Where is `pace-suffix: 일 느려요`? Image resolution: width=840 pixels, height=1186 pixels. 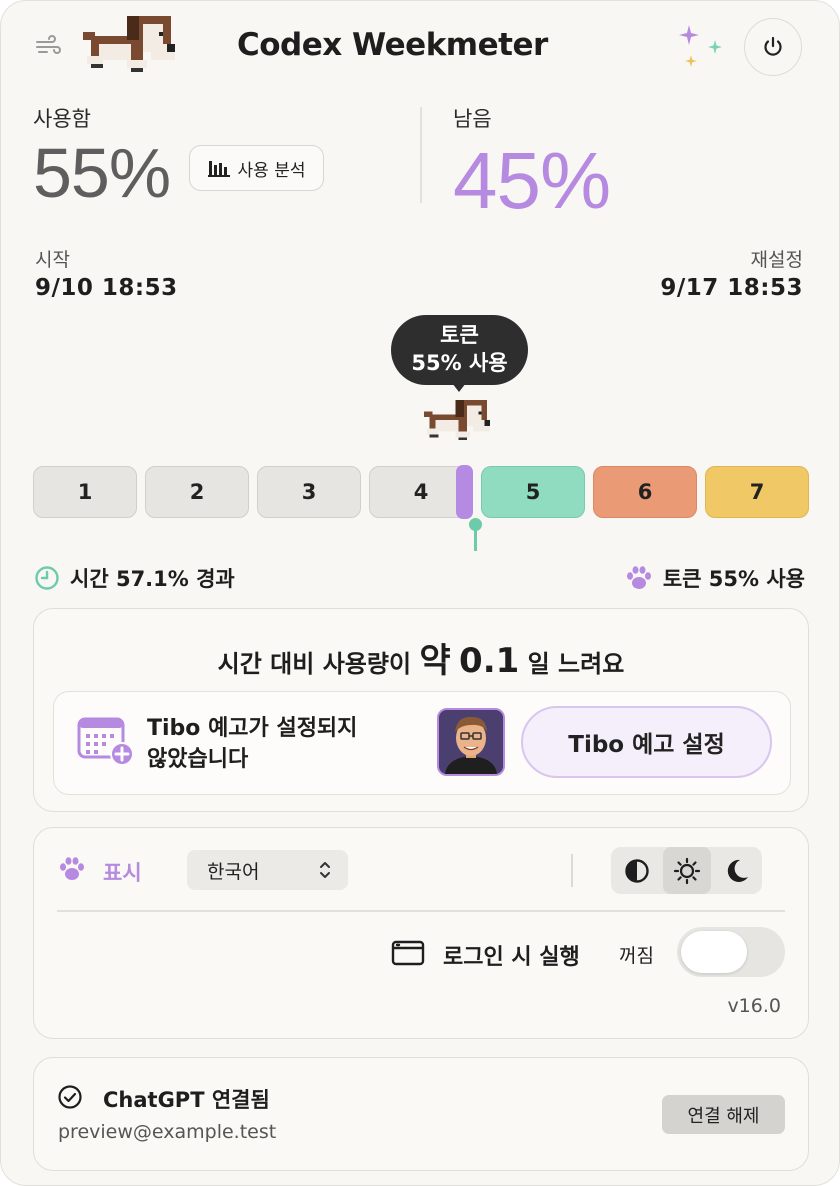
pace-suffix: 일 느려요 is located at coordinates (576, 664).